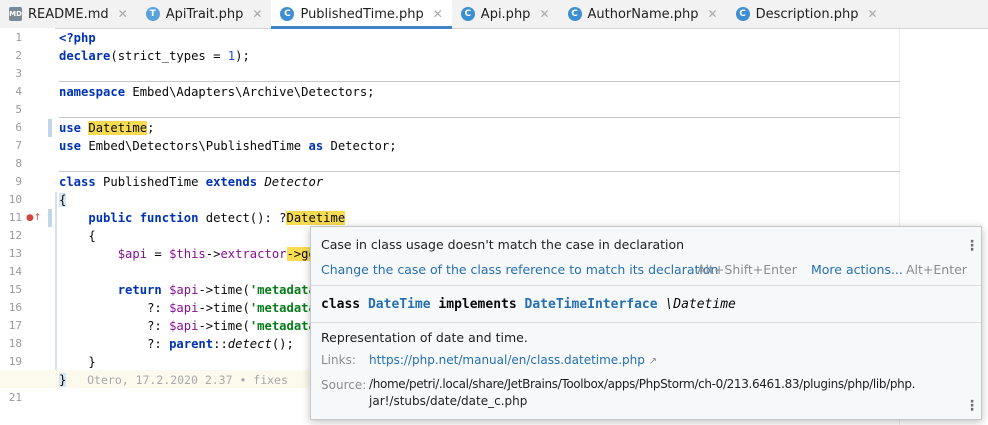  Describe the element at coordinates (448, 401) in the screenshot. I see `source-path-line2: jar!/stubs/date/date_c.php` at that location.